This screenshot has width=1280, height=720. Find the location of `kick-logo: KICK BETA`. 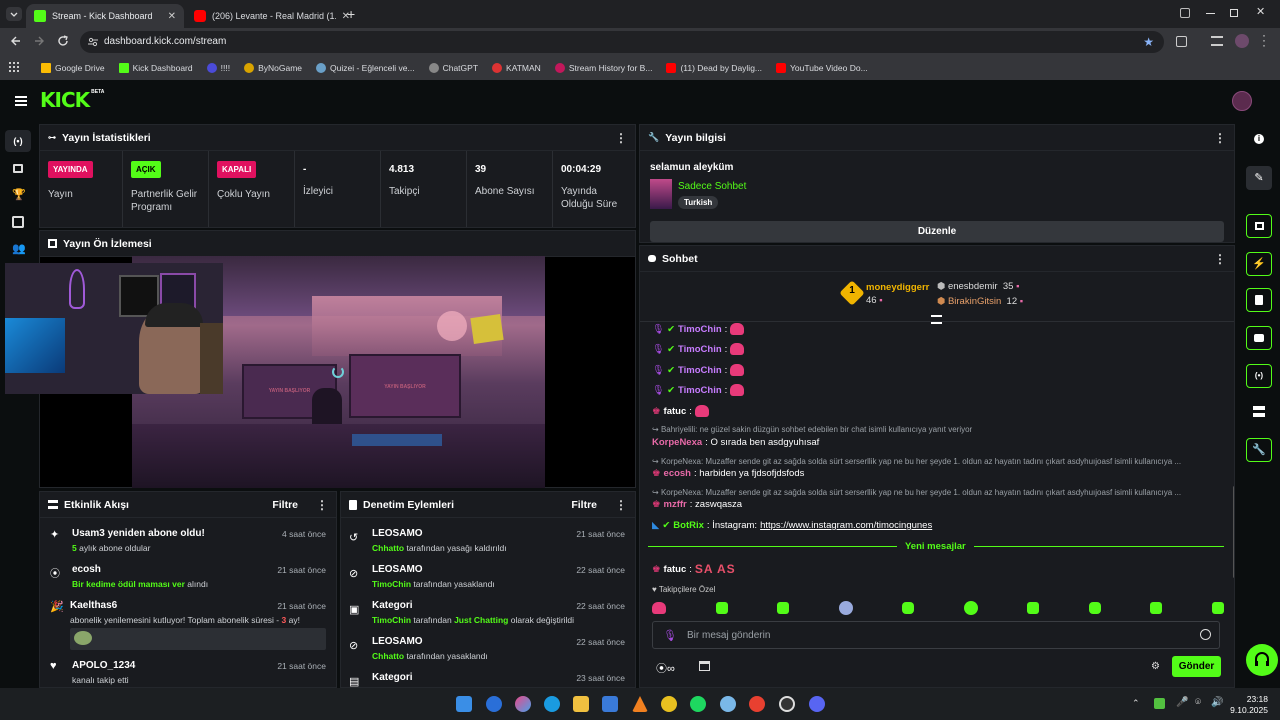

kick-logo: KICK BETA is located at coordinates (72, 100).